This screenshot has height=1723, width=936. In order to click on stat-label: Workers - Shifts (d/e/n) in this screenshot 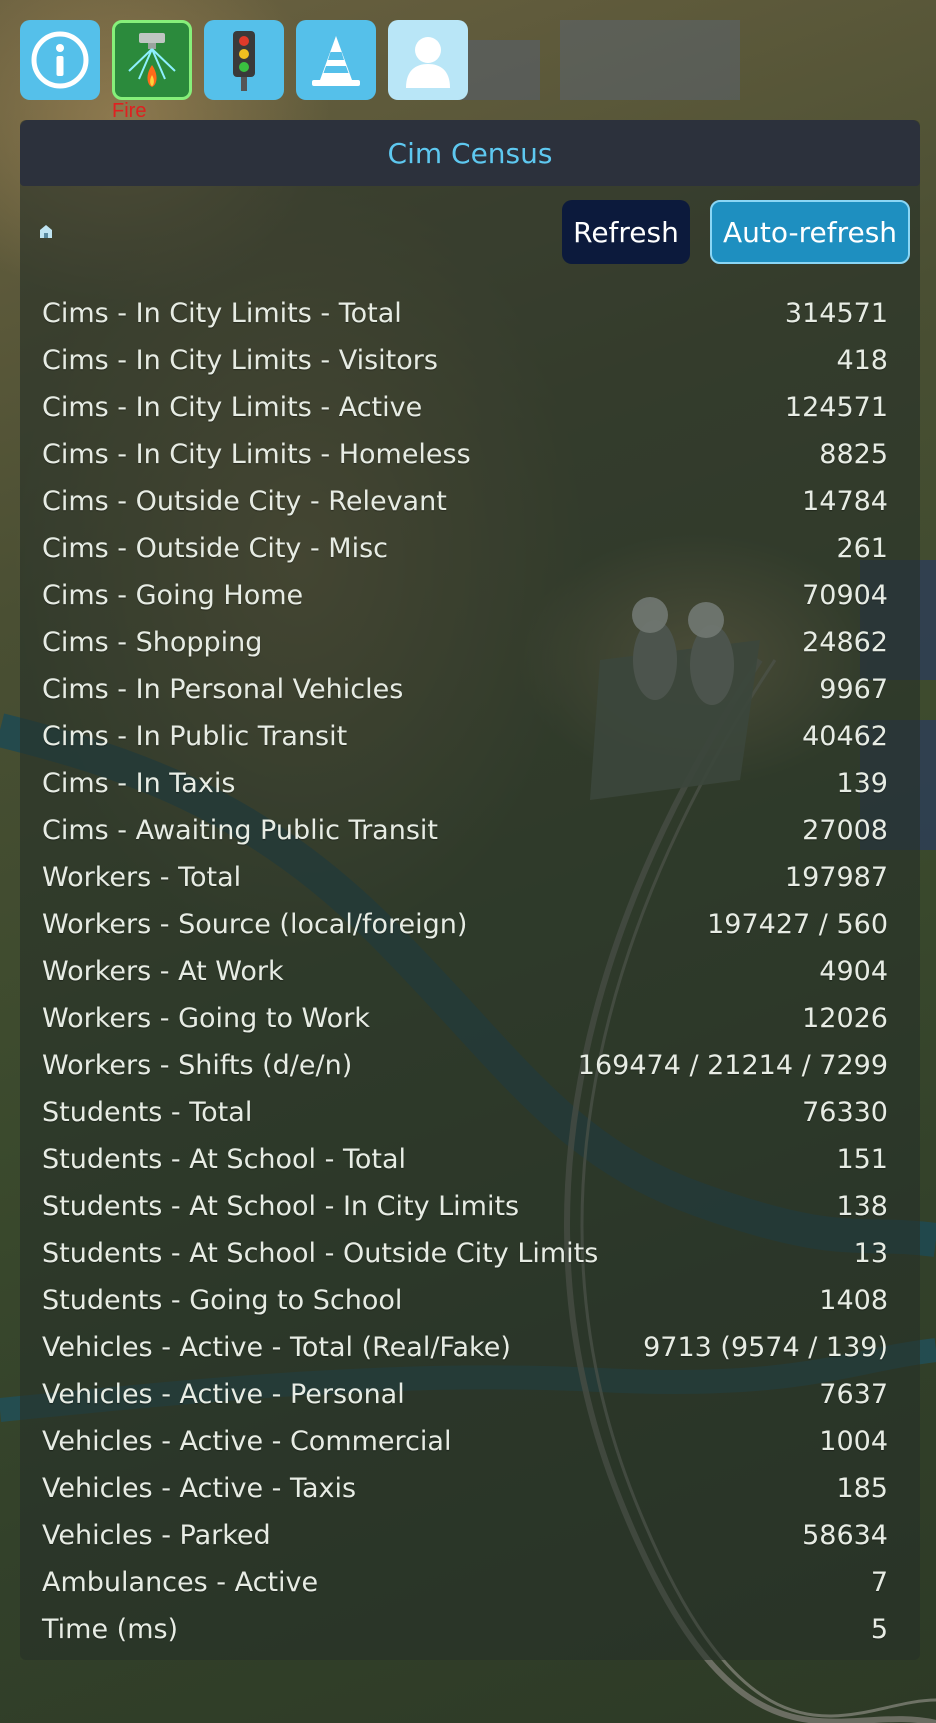, I will do `click(197, 1065)`.